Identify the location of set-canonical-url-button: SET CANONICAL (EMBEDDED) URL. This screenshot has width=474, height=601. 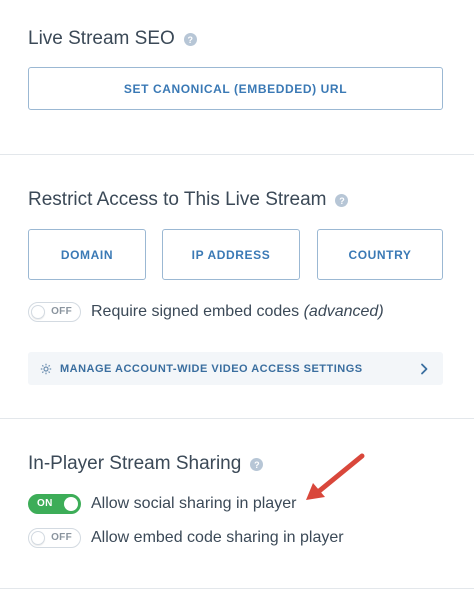
(235, 88).